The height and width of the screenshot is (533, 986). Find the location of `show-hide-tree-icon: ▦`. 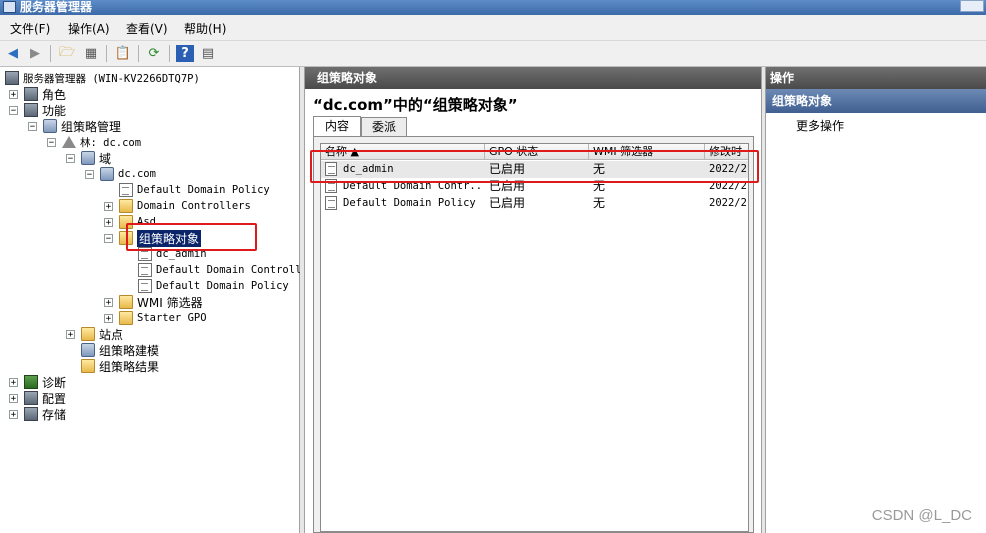

show-hide-tree-icon: ▦ is located at coordinates (91, 53).